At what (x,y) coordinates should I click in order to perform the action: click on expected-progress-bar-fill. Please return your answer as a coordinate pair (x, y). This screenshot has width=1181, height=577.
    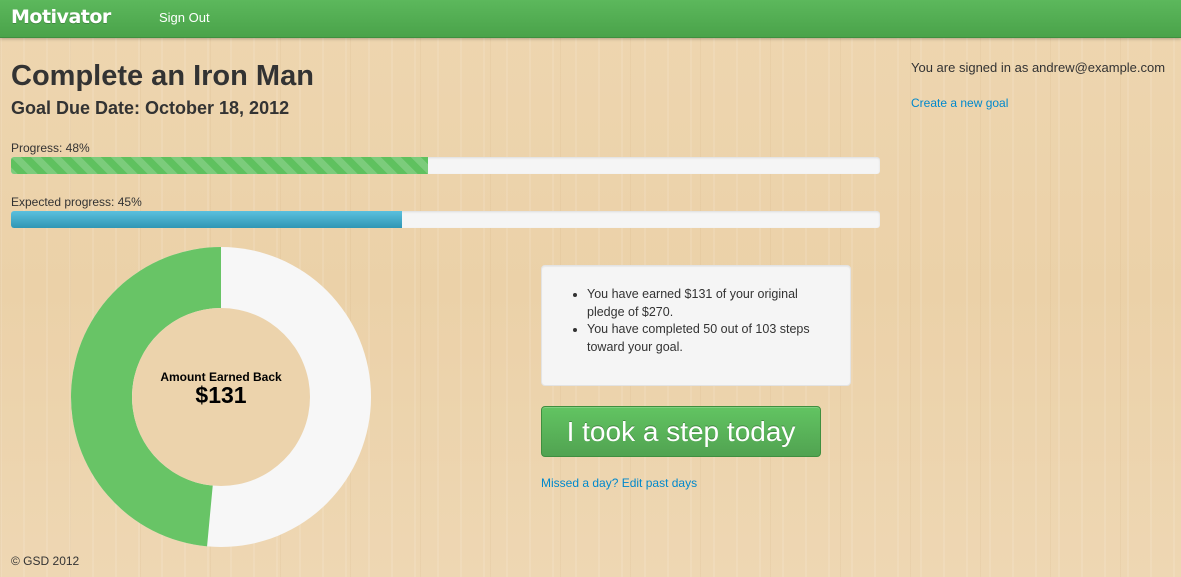
    Looking at the image, I should click on (207, 219).